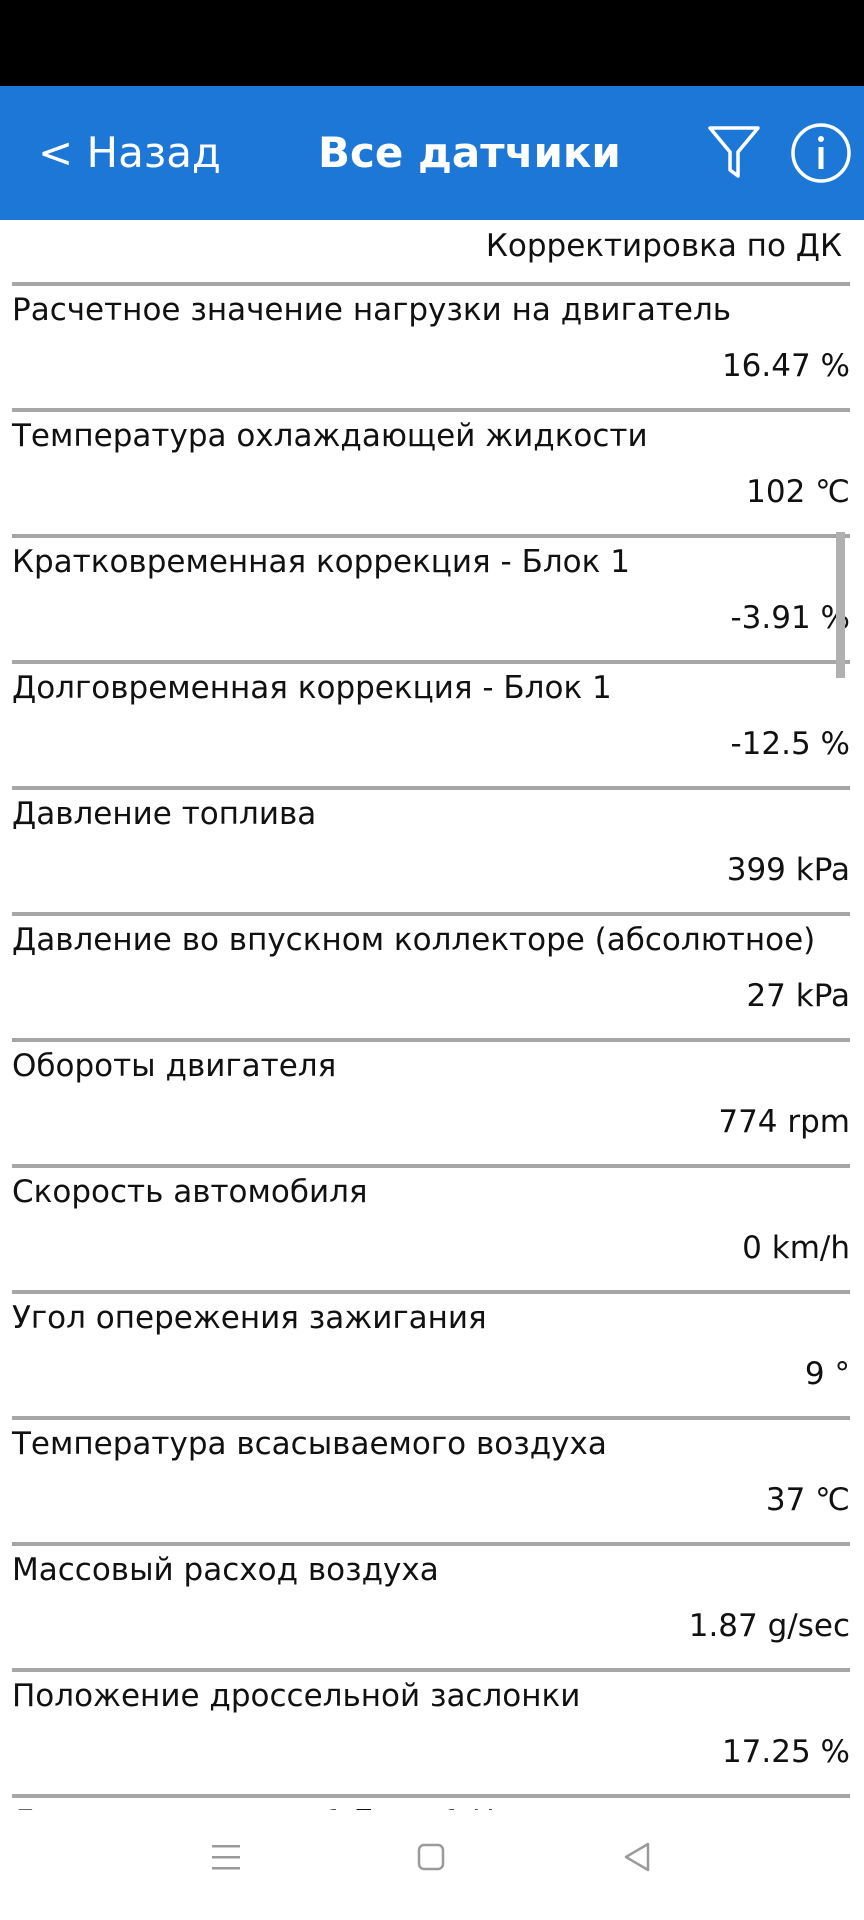 This screenshot has height=1920, width=864. What do you see at coordinates (827, 1374) in the screenshot?
I see `sensor-value: 9 °` at bounding box center [827, 1374].